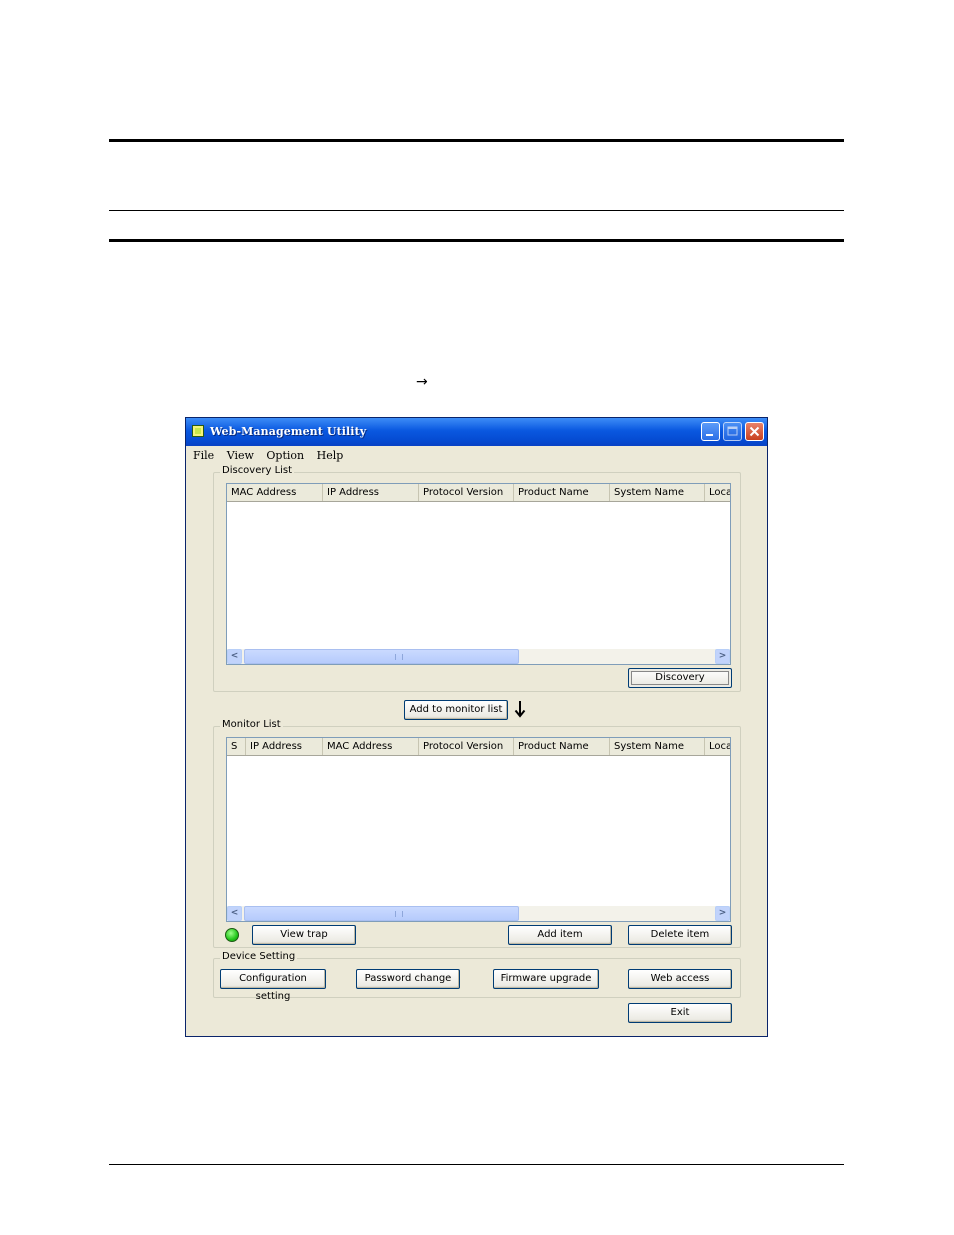 The height and width of the screenshot is (1235, 954). I want to click on maximize-button, so click(732, 431).